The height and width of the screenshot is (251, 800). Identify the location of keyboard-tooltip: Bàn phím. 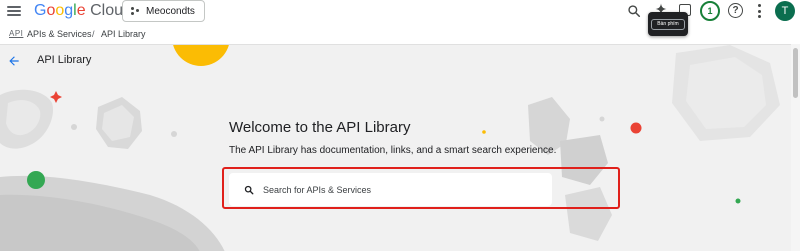
(668, 24).